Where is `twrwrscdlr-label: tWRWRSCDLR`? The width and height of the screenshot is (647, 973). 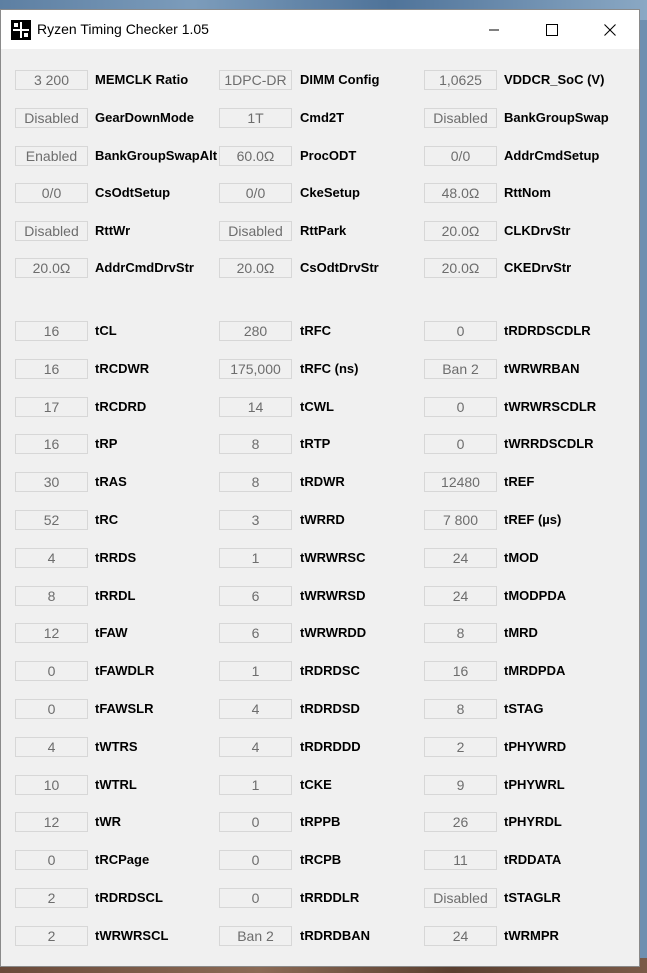 twrwrscdlr-label: tWRWRSCDLR is located at coordinates (550, 406).